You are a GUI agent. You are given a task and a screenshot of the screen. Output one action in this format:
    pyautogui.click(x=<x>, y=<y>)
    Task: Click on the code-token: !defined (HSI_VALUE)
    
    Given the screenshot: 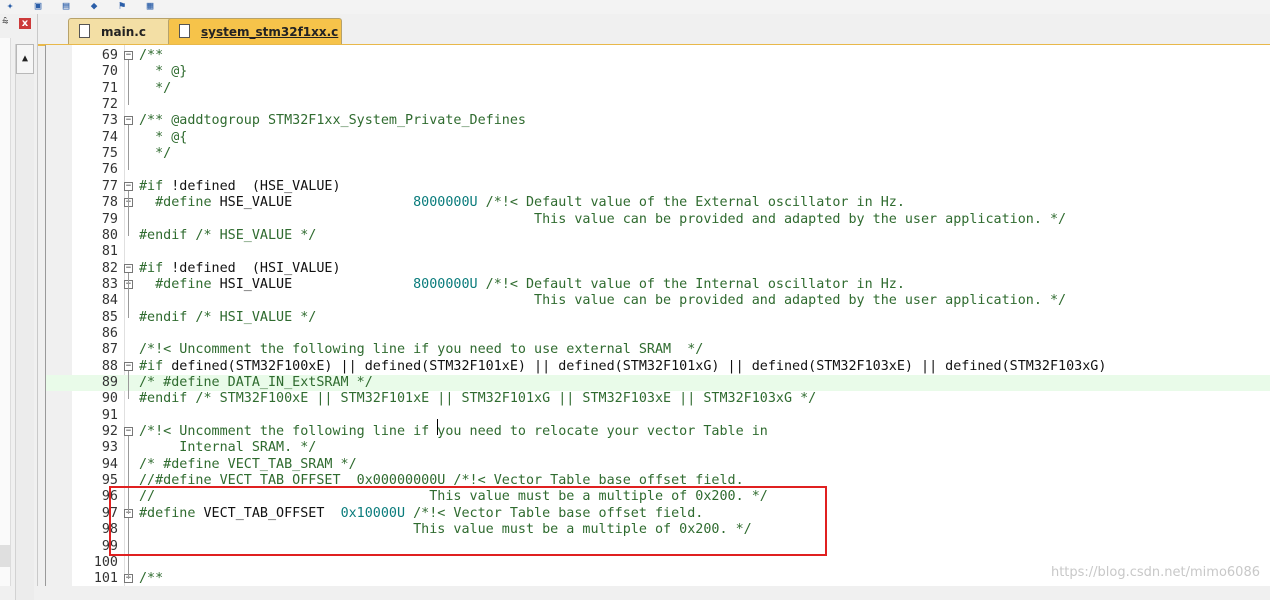 What is the action you would take?
    pyautogui.click(x=256, y=268)
    